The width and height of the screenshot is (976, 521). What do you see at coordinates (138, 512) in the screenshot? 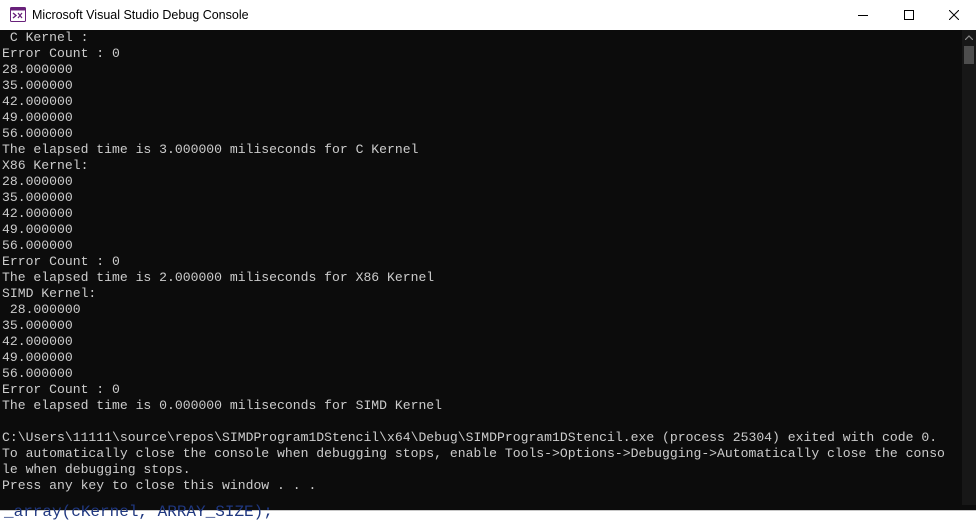
I see `background-editor-code: _array(cKernel, ARRAY_SIZE);` at bounding box center [138, 512].